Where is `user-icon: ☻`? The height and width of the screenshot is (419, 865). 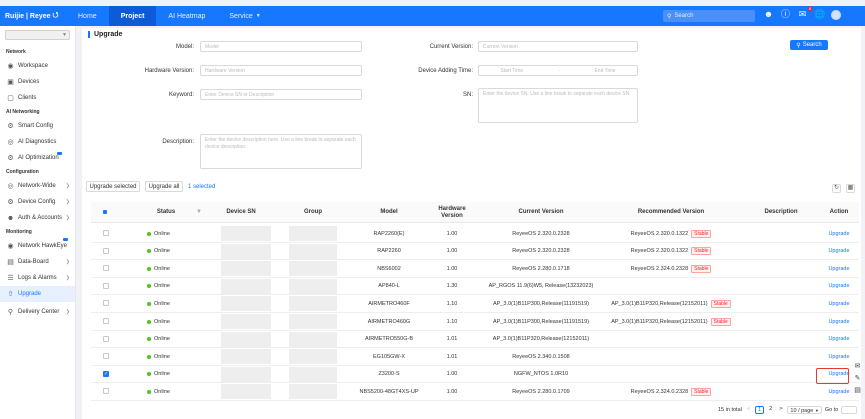 user-icon: ☻ is located at coordinates (10, 218).